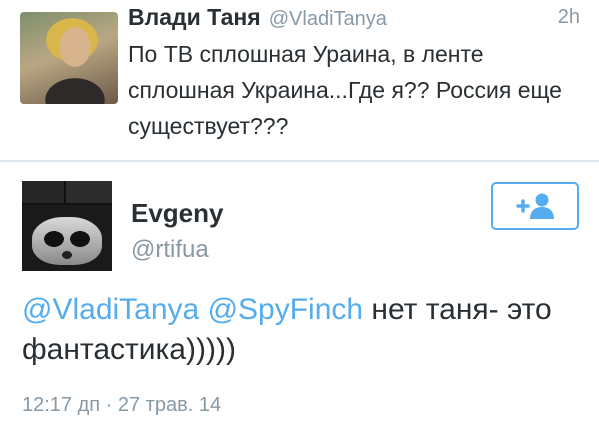 This screenshot has width=599, height=431. I want to click on mention-link: @SpyFinch, so click(286, 309).